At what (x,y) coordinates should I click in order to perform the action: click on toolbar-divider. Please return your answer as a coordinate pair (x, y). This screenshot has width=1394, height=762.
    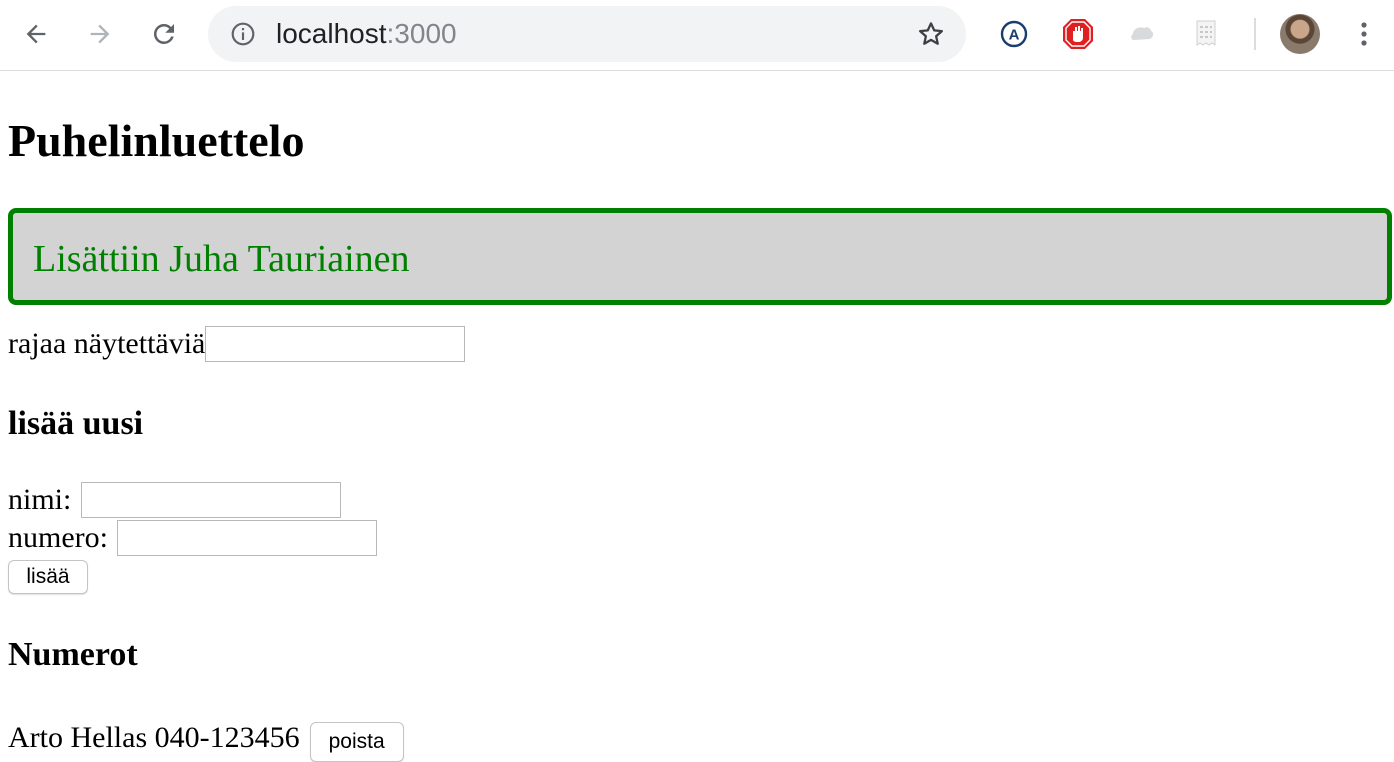
    Looking at the image, I should click on (1255, 34).